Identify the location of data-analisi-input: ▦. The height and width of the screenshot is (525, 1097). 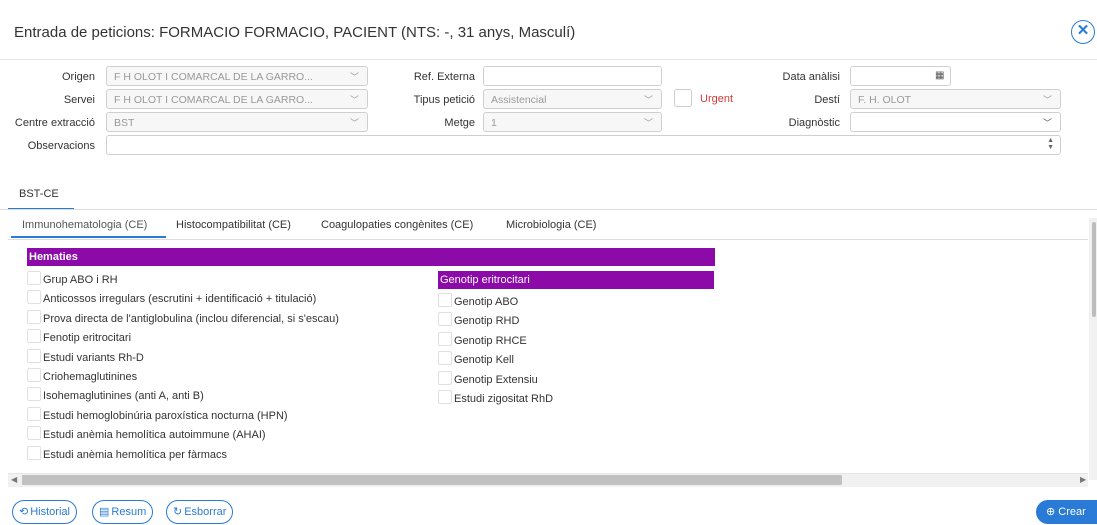
(900, 76).